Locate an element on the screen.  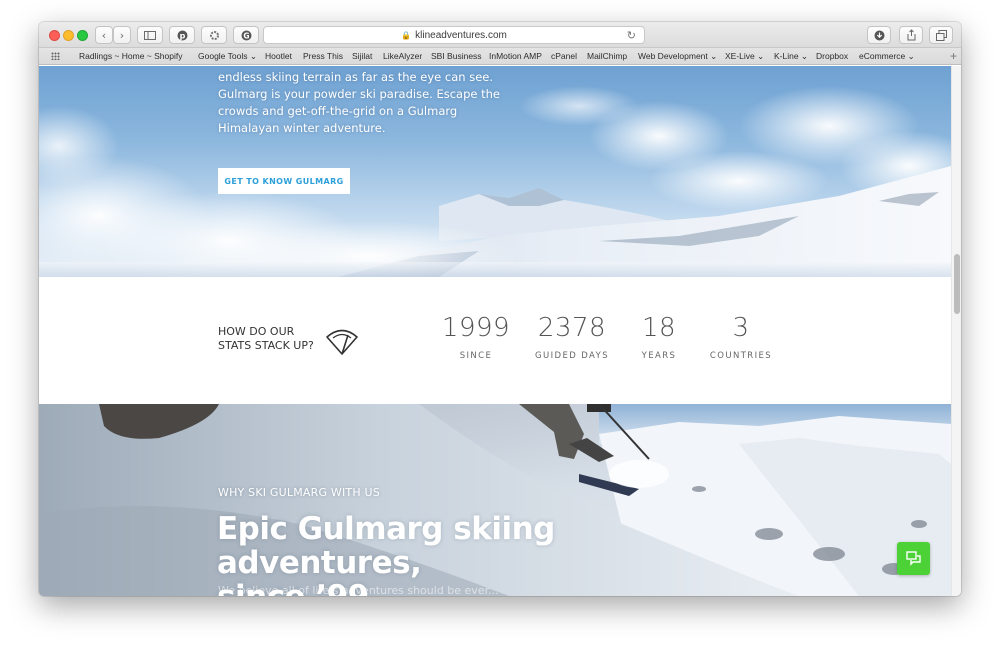
stat-value: 1999 is located at coordinates (476, 328).